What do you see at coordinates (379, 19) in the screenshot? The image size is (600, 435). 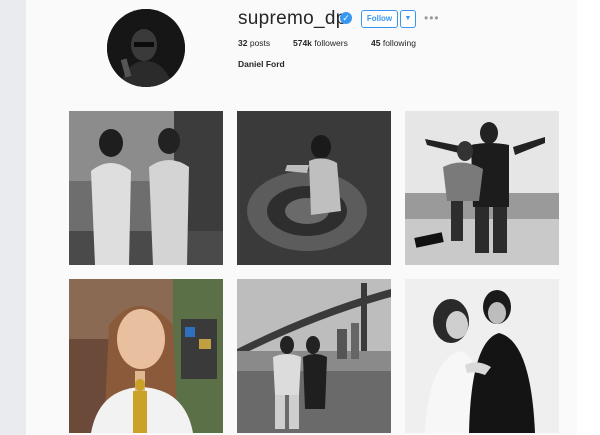 I see `follow-button: Follow` at bounding box center [379, 19].